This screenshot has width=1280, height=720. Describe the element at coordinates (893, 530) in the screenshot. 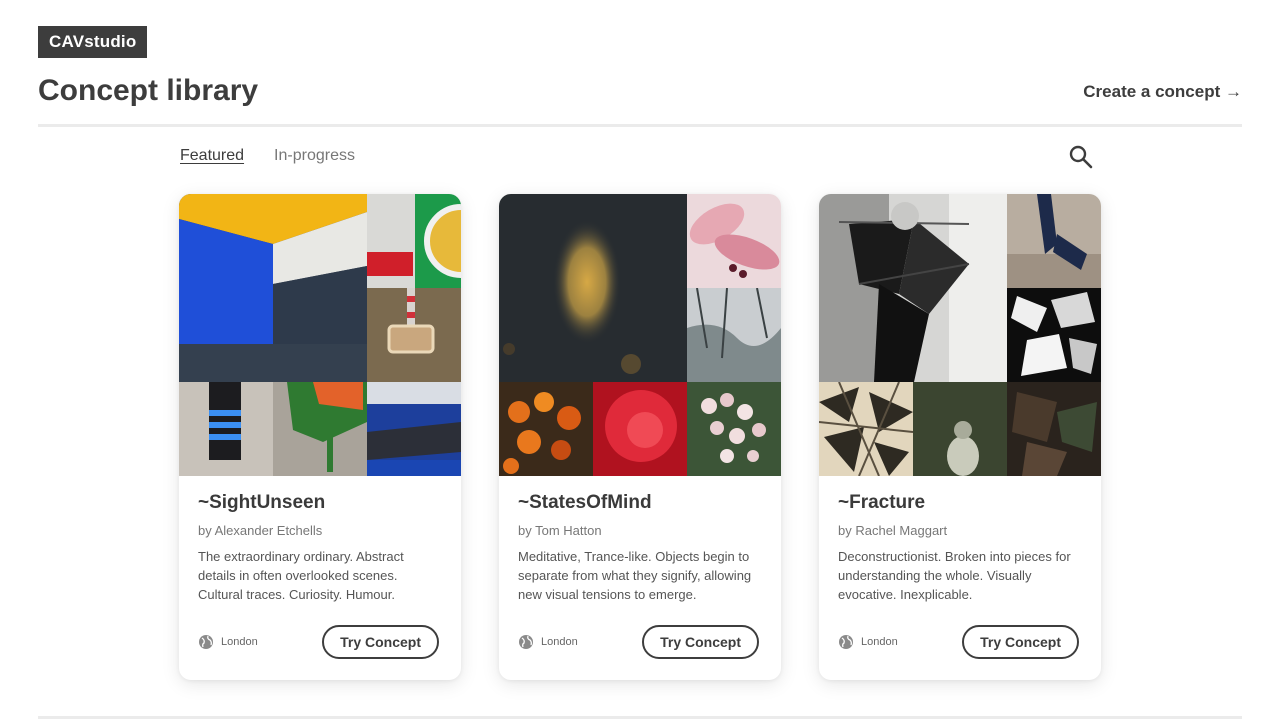

I see `card-author: by Rachel Maggart` at that location.